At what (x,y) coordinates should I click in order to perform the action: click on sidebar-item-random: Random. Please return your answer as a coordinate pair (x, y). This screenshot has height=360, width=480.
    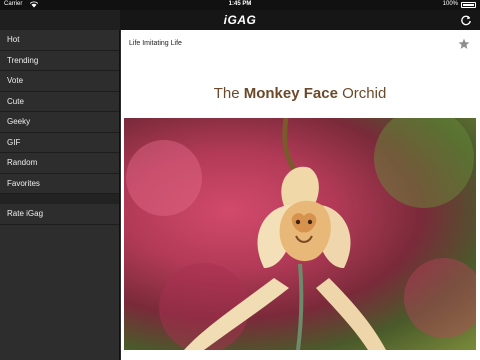
    Looking at the image, I should click on (59, 163).